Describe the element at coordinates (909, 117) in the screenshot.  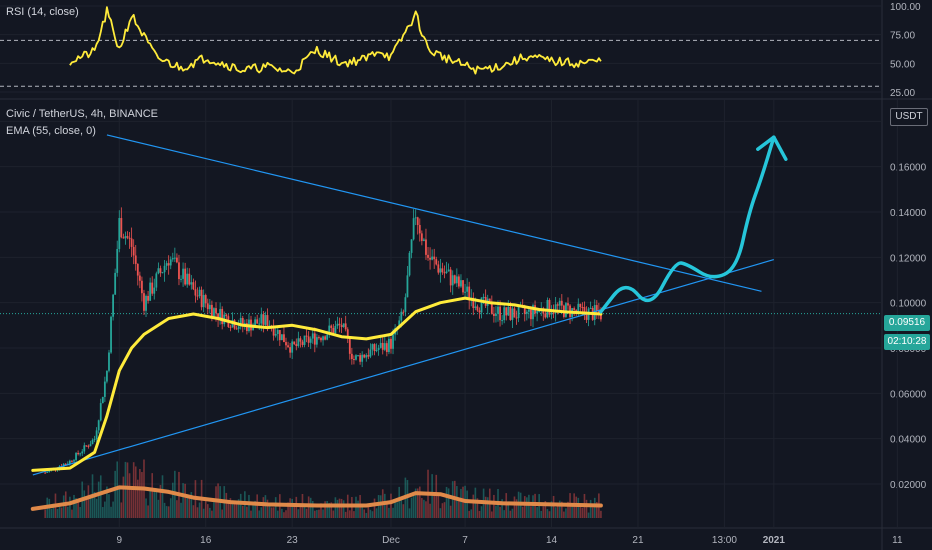
I see `currency-button: USDT` at that location.